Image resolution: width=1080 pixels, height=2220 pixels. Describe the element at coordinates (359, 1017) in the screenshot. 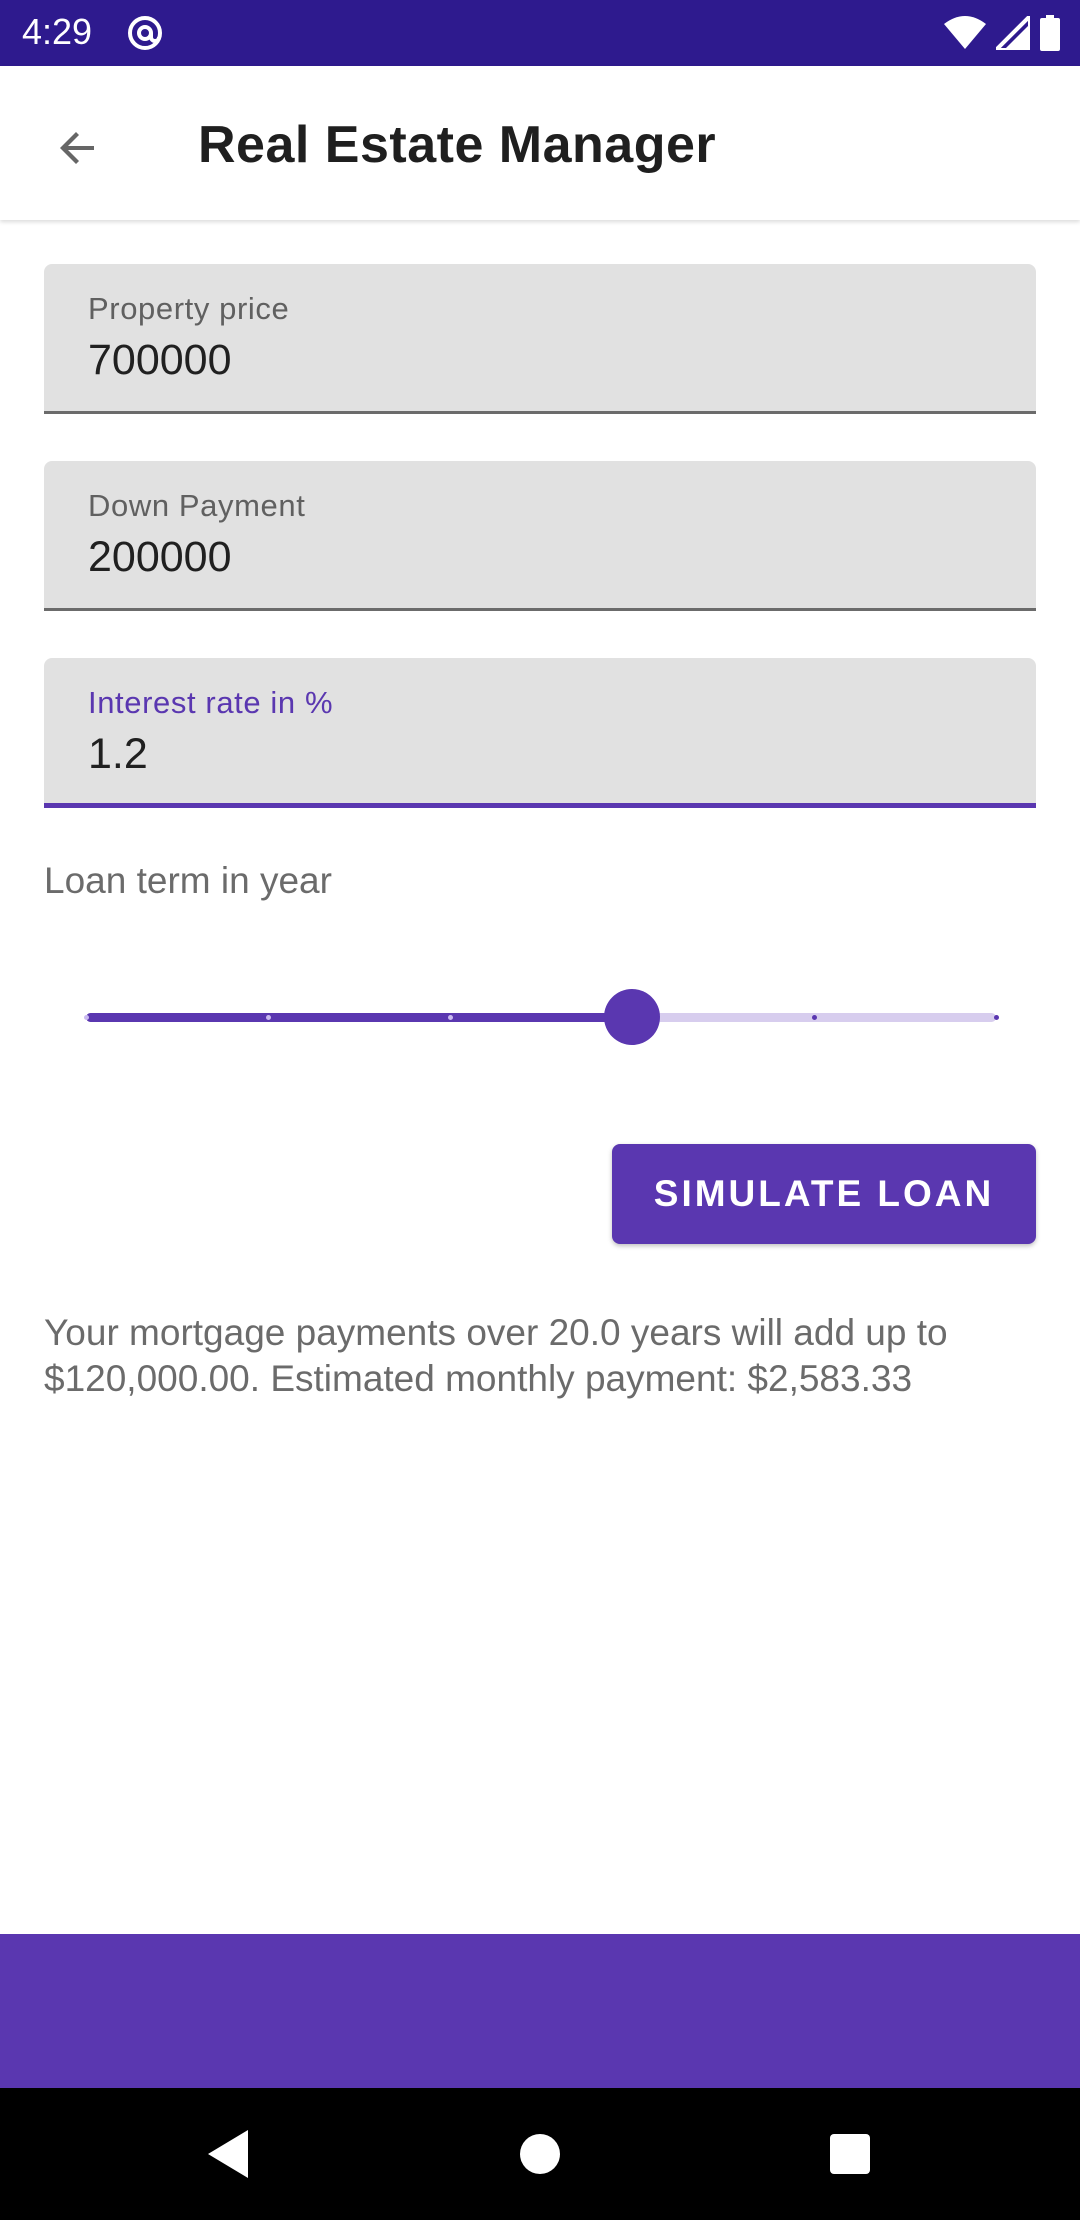

I see `slider-active-track` at that location.